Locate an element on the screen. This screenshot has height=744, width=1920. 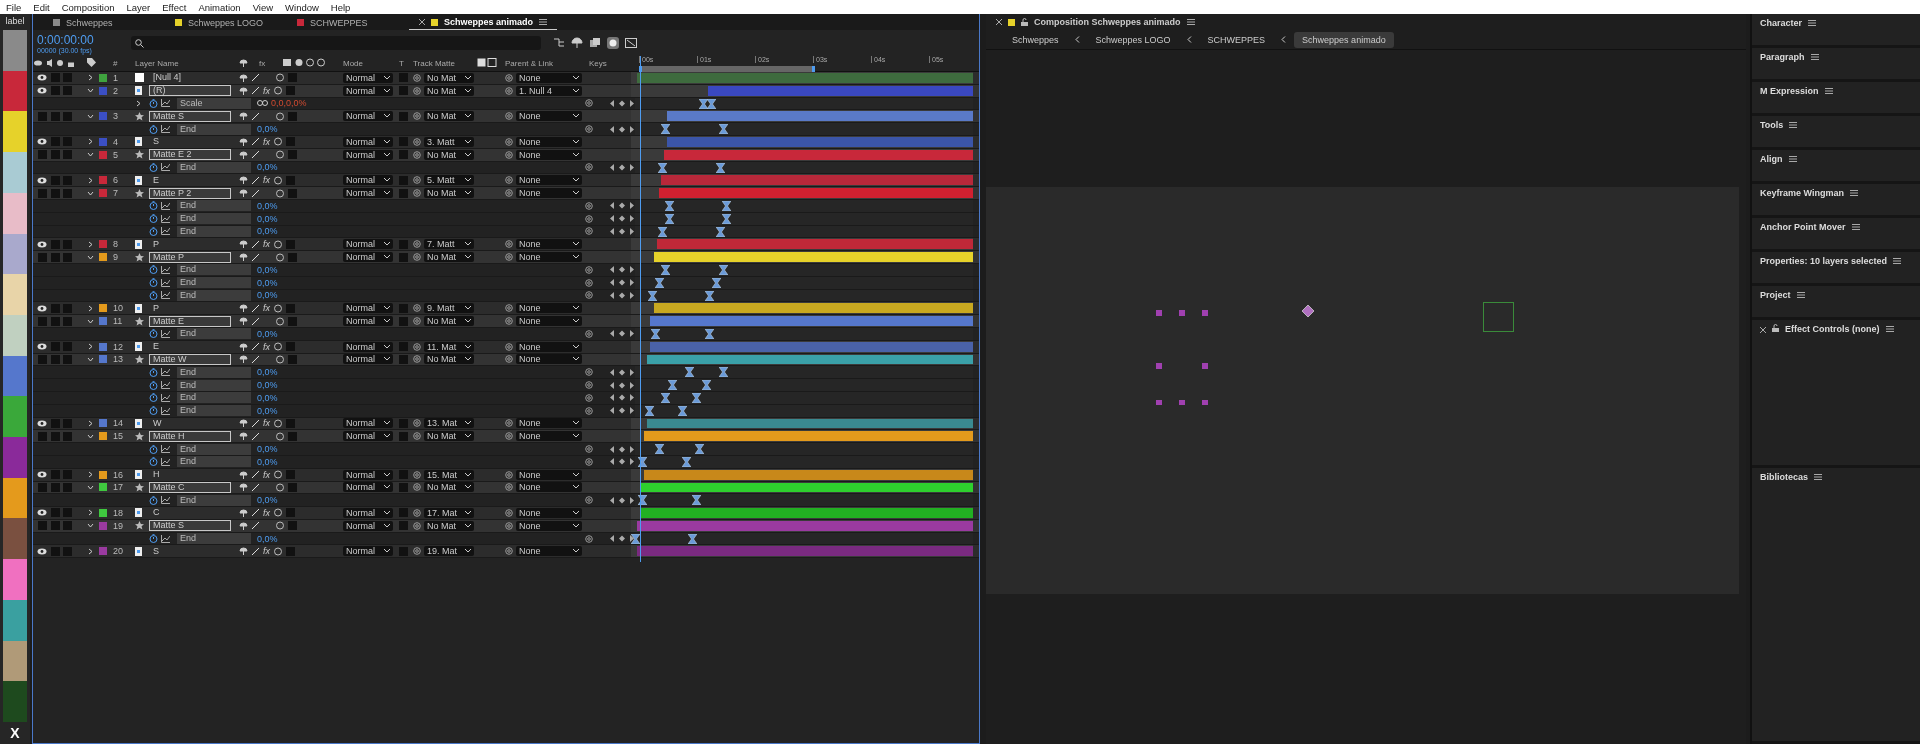
timecode: 0:00:00:00 is located at coordinates (75, 39).